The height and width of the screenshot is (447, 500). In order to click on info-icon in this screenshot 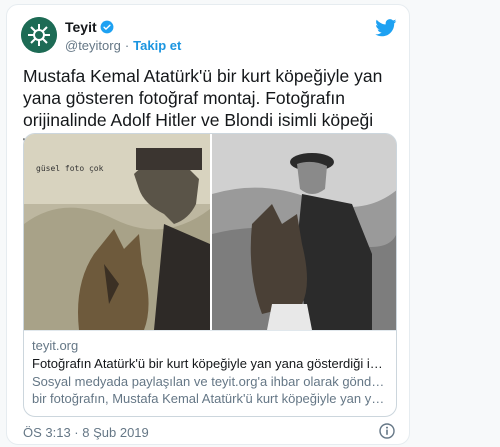, I will do `click(387, 431)`.